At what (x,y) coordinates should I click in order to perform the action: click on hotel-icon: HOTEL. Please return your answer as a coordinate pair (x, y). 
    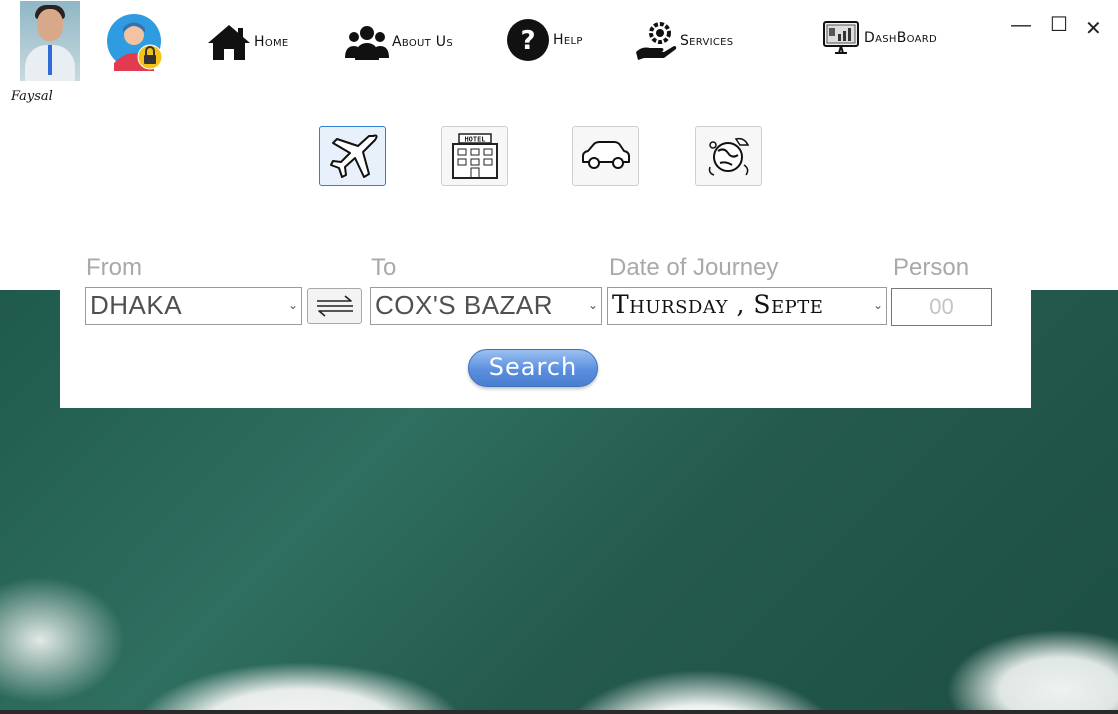
    Looking at the image, I should click on (474, 156).